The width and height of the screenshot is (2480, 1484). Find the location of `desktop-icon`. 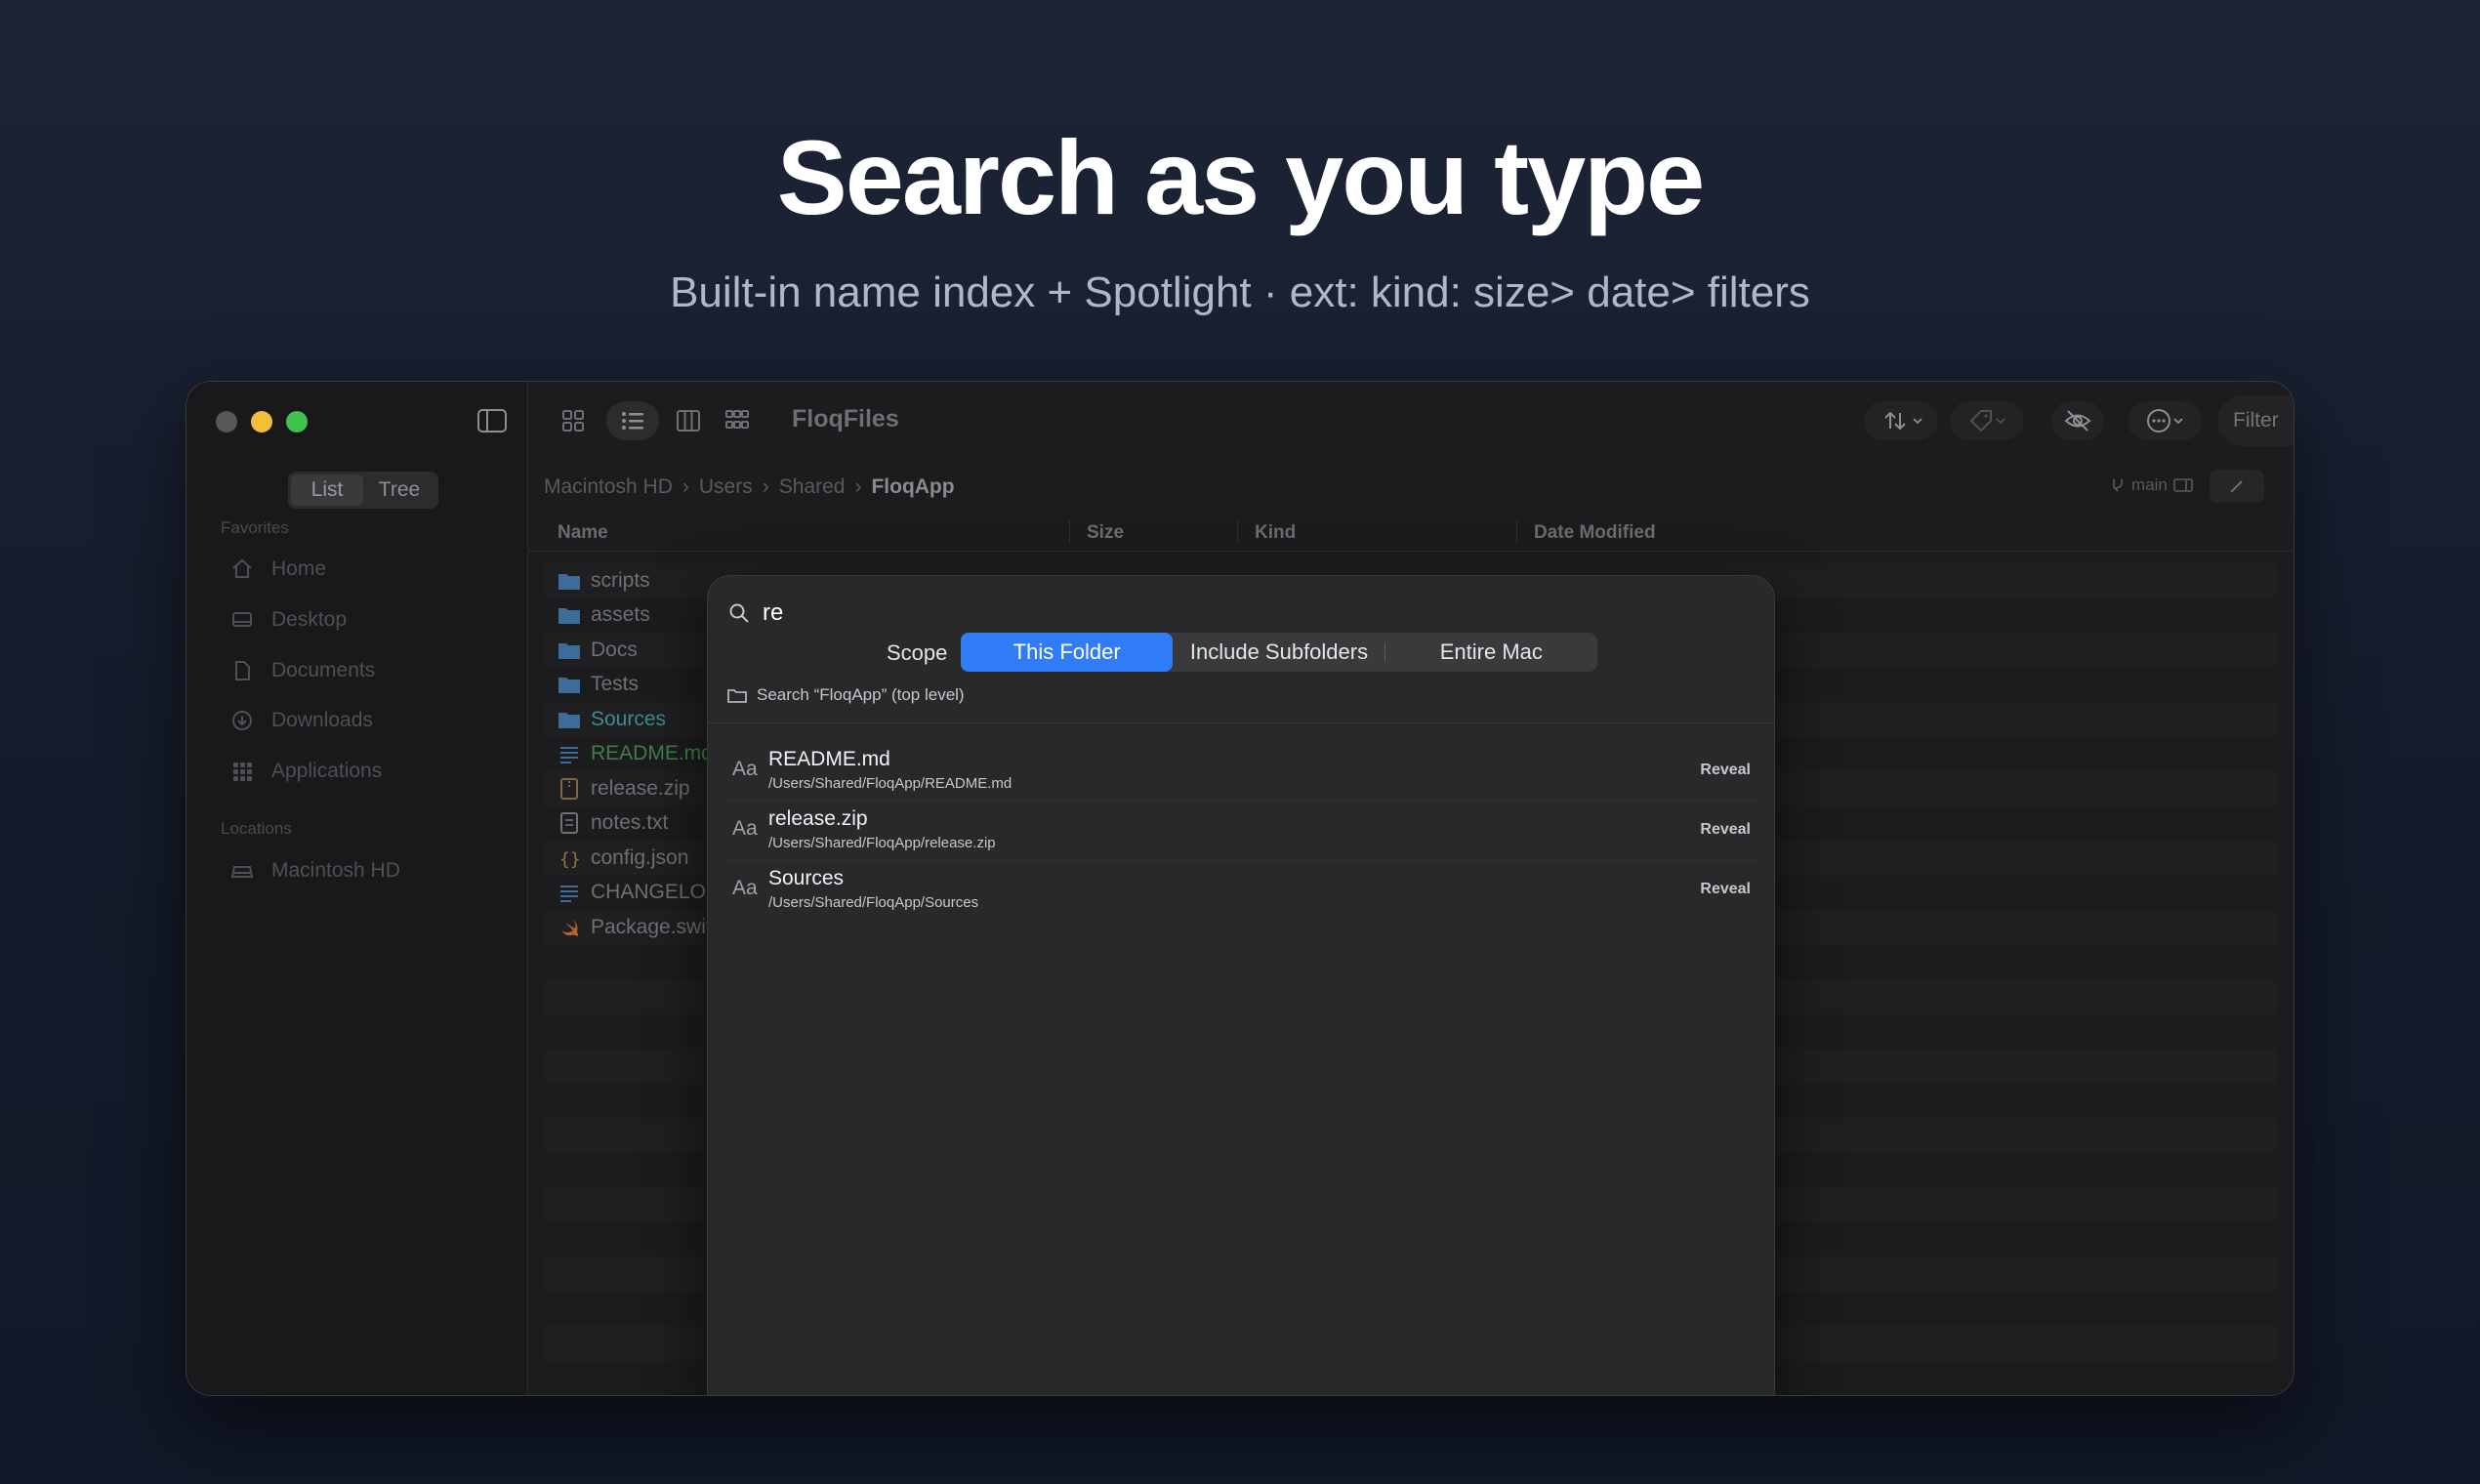

desktop-icon is located at coordinates (242, 620).